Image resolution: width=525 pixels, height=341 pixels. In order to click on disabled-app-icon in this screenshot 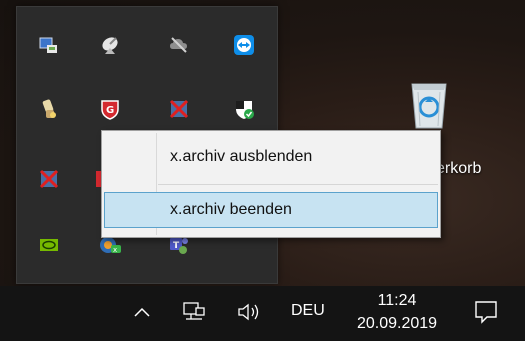, I will do `click(179, 109)`.